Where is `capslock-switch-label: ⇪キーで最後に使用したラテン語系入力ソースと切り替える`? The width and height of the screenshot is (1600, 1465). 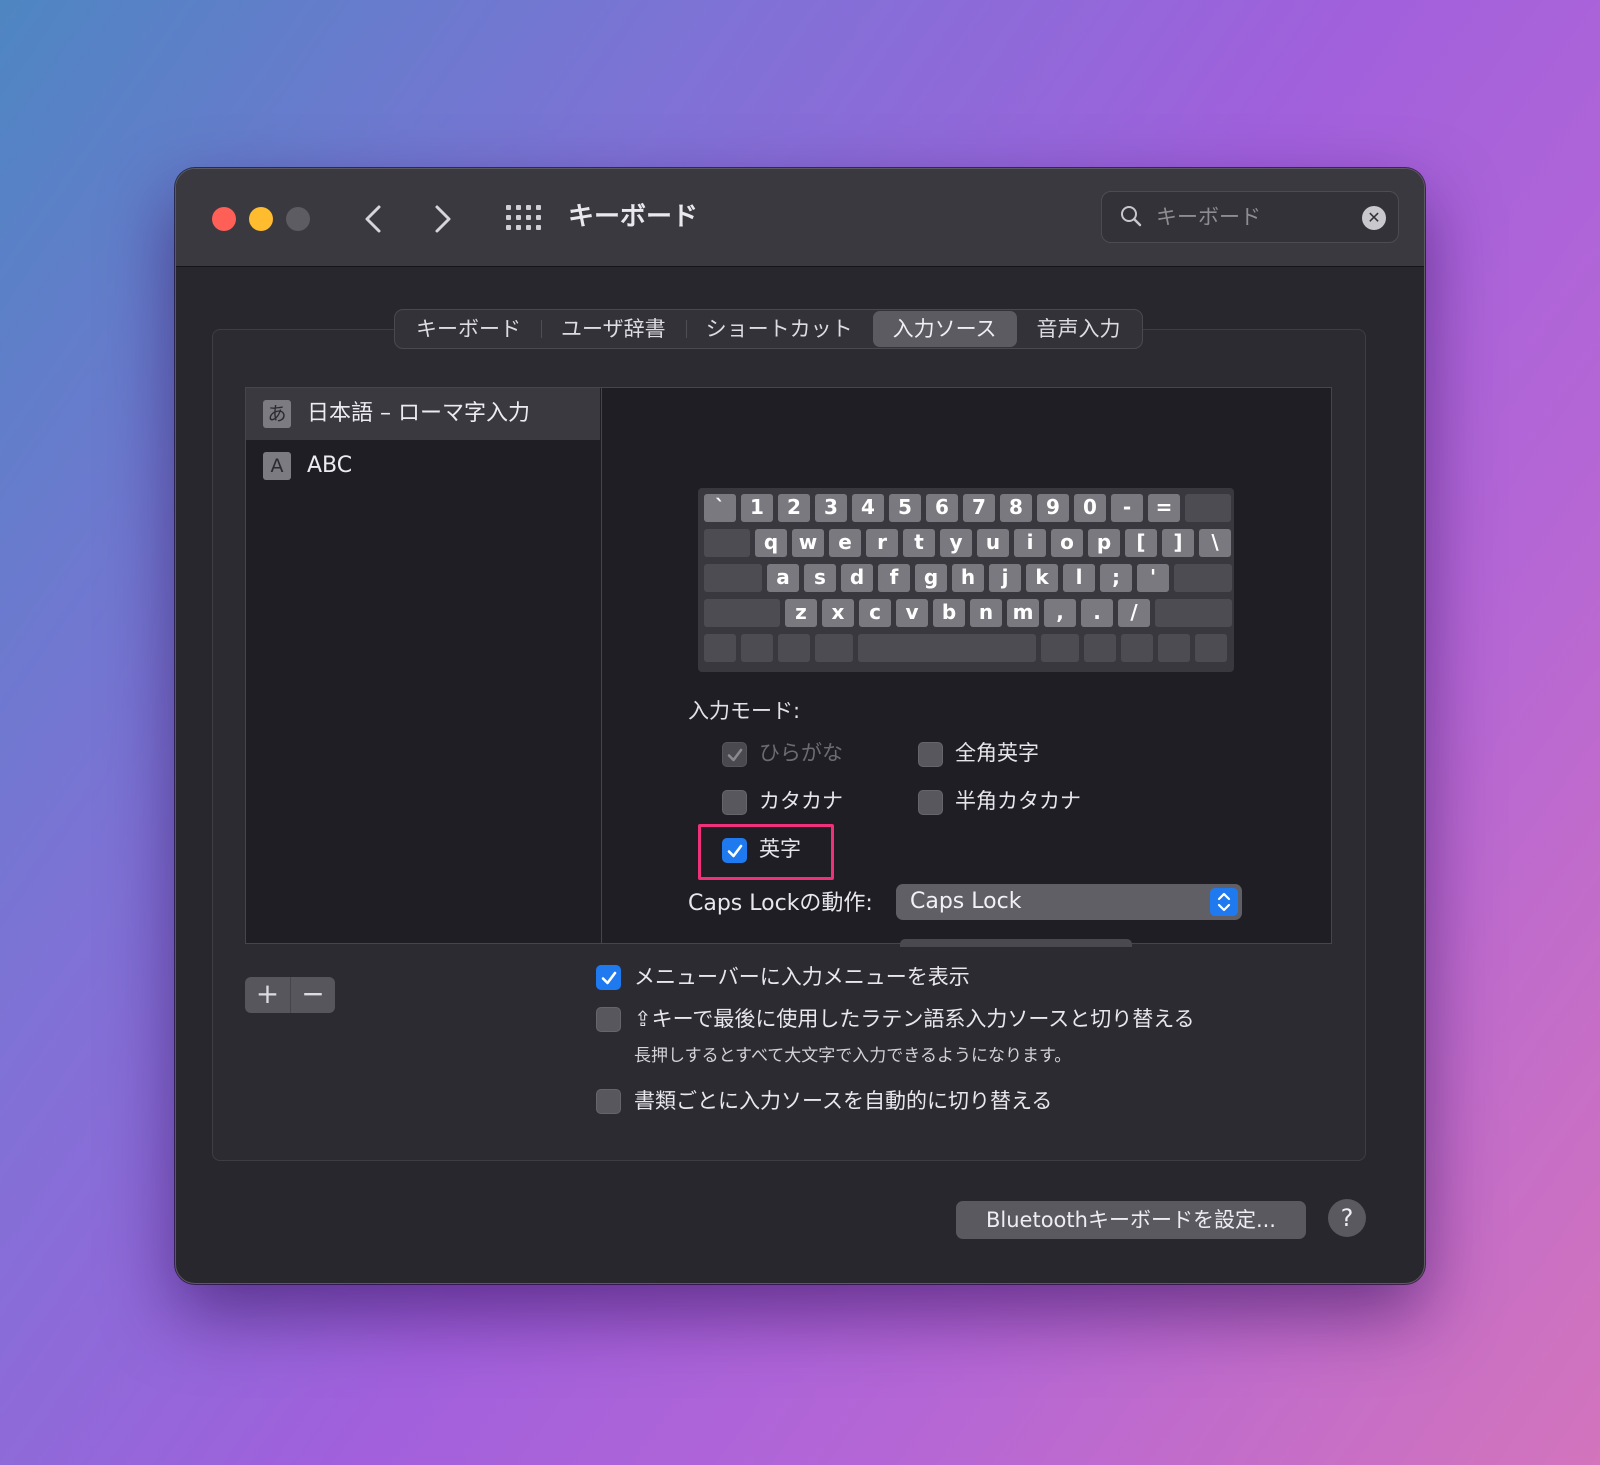 capslock-switch-label: ⇪キーで最後に使用したラテン語系入力ソースと切り替える is located at coordinates (914, 1019).